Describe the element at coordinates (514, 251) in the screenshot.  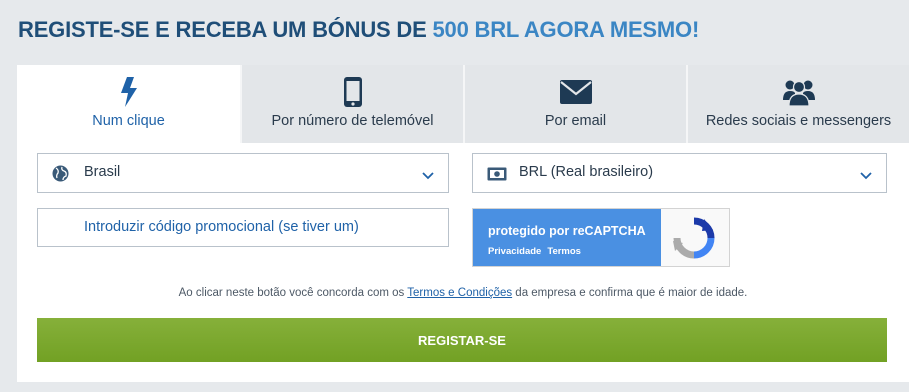
I see `recaptcha-privacy-link: Privacidade` at that location.